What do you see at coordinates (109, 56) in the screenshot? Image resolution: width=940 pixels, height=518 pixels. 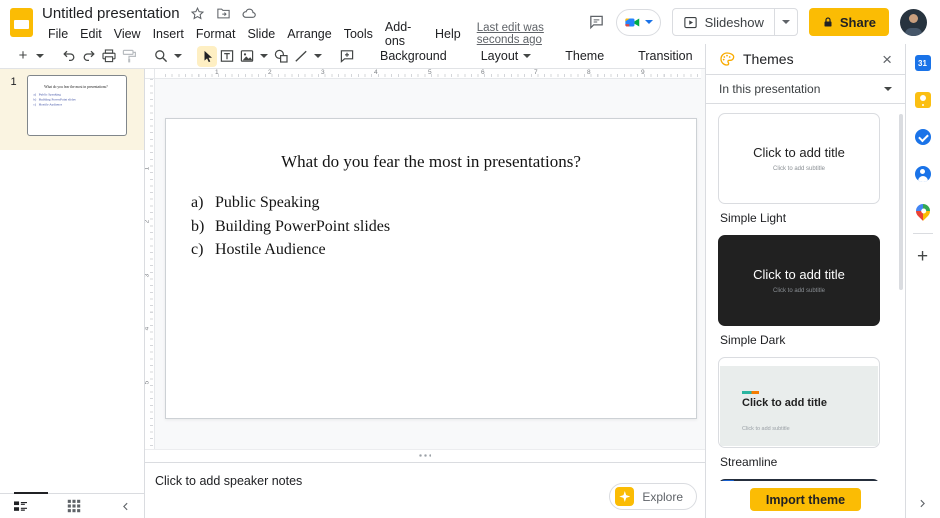 I see `print-button` at bounding box center [109, 56].